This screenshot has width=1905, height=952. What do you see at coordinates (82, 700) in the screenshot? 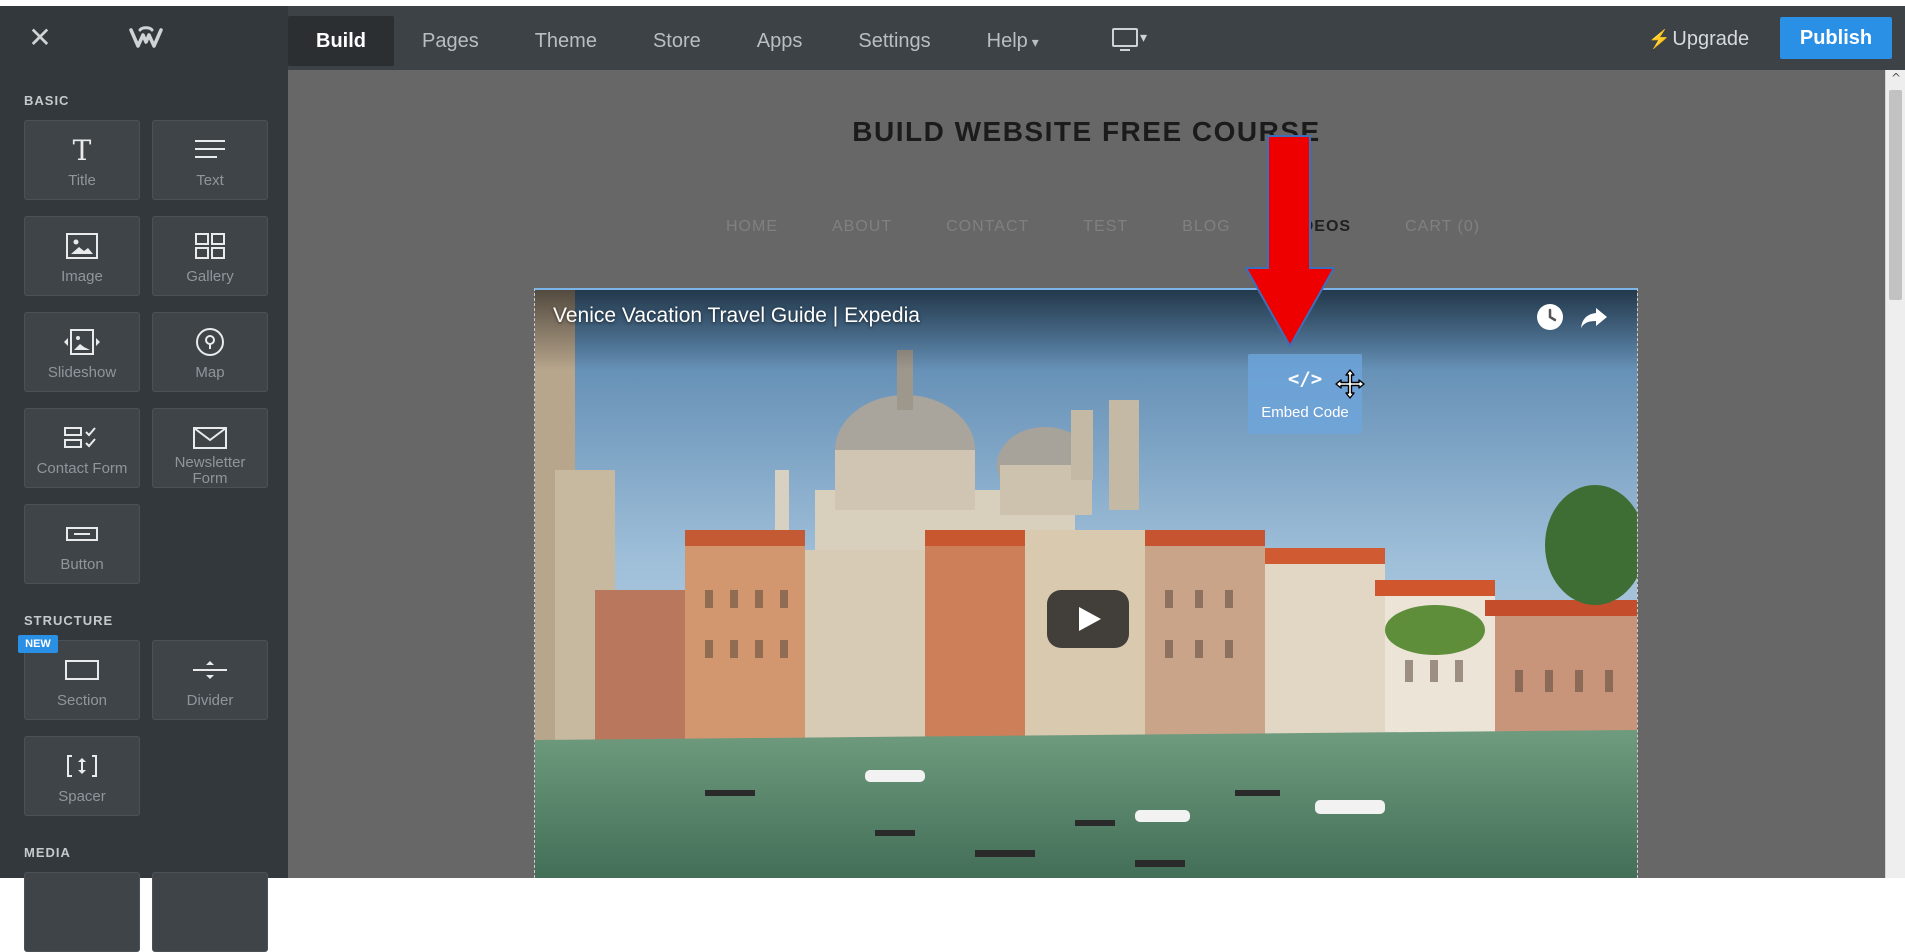
I see `element-label: Section` at bounding box center [82, 700].